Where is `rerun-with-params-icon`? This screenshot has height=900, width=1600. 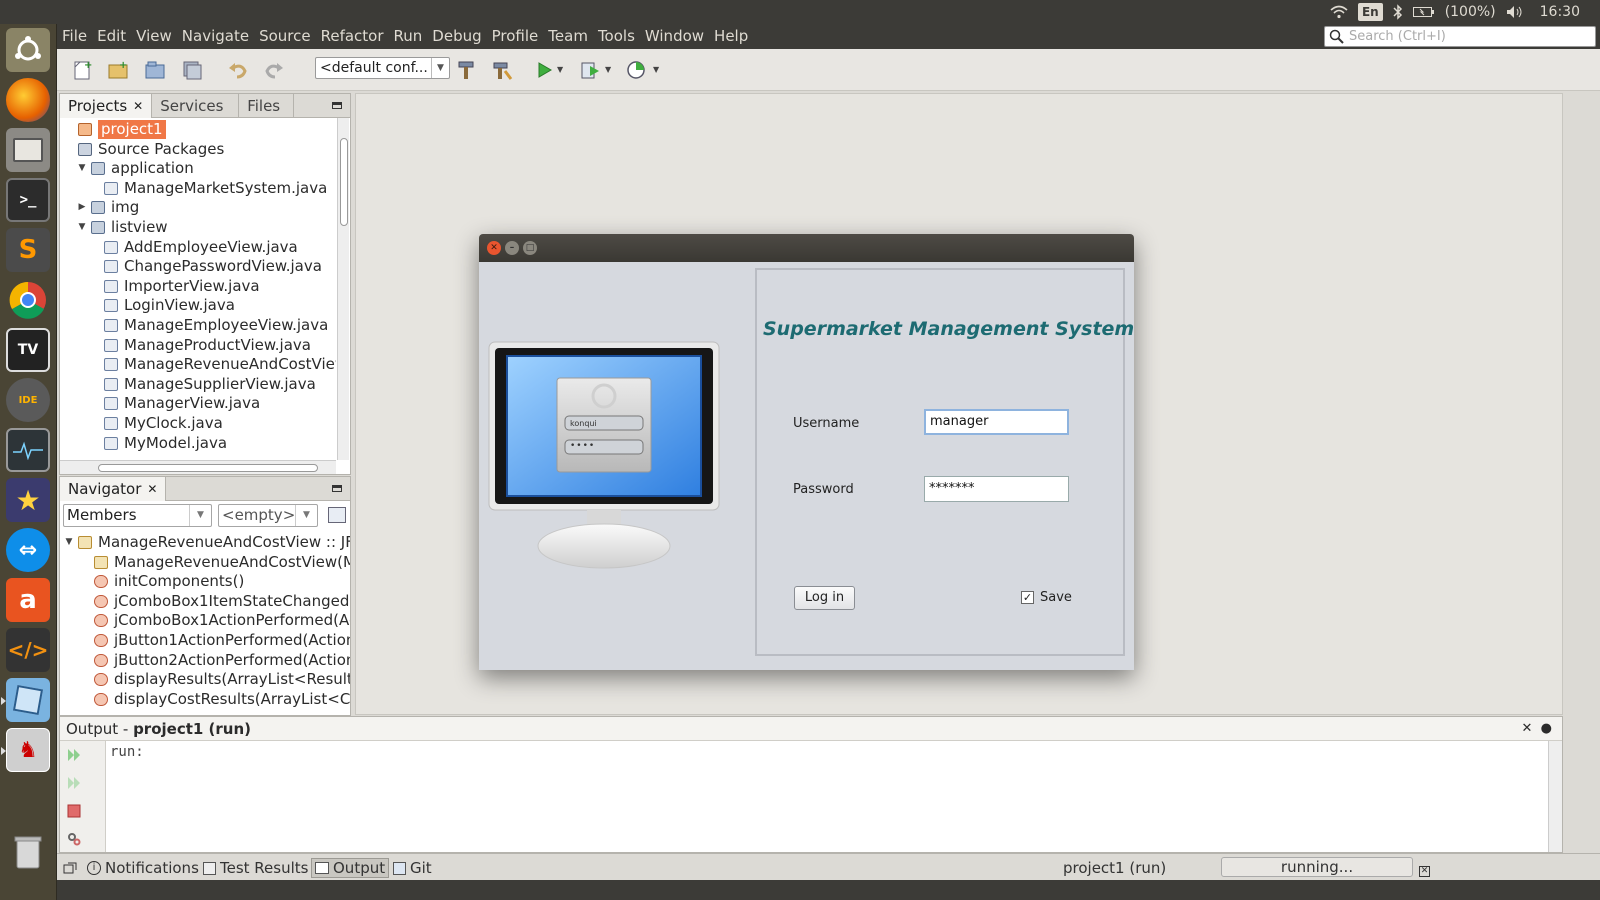 rerun-with-params-icon is located at coordinates (74, 783).